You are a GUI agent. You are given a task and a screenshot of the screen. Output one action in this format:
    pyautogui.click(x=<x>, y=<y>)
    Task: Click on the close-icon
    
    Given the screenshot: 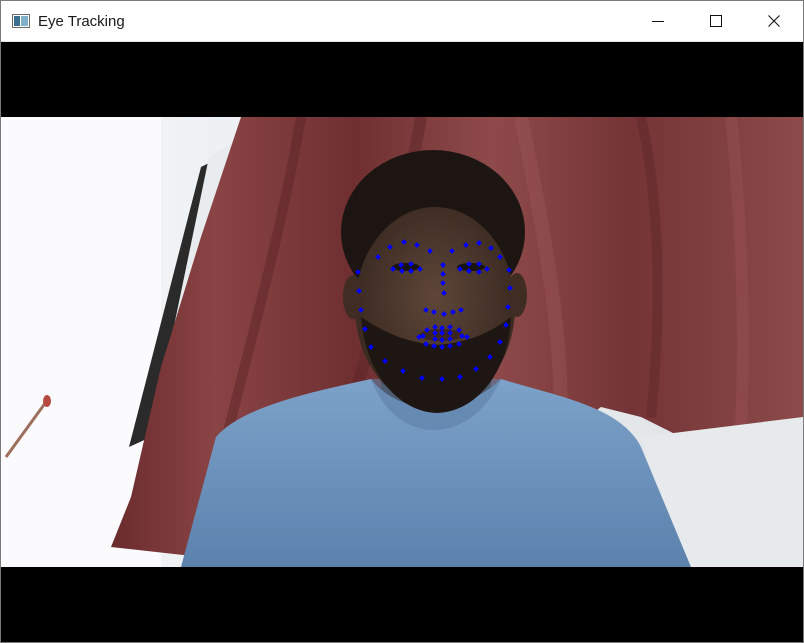 What is the action you would take?
    pyautogui.click(x=774, y=21)
    